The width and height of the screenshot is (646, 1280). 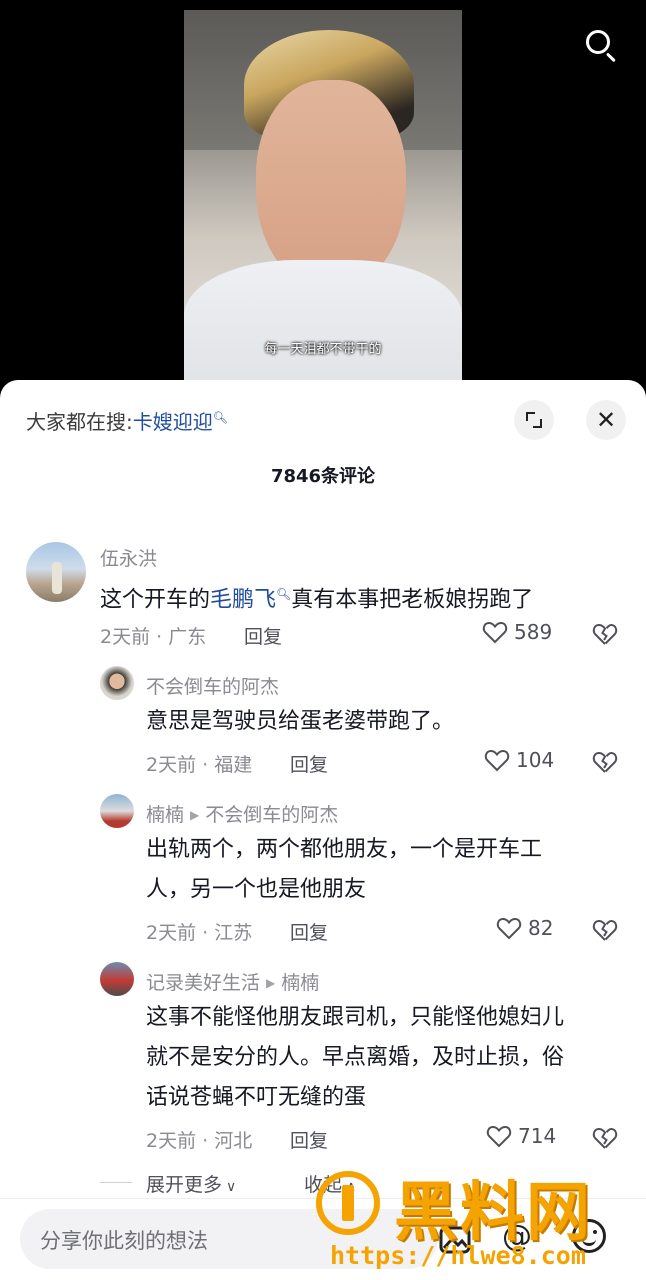 What do you see at coordinates (351, 1187) in the screenshot?
I see `chevron-up-icon: ∧` at bounding box center [351, 1187].